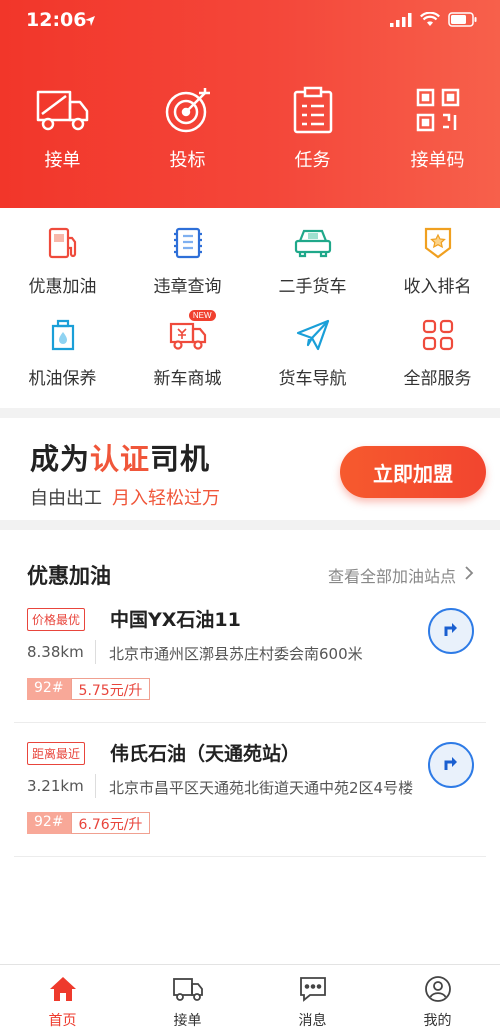 The width and height of the screenshot is (500, 1036). Describe the element at coordinates (401, 21) in the screenshot. I see `signal-icon` at that location.